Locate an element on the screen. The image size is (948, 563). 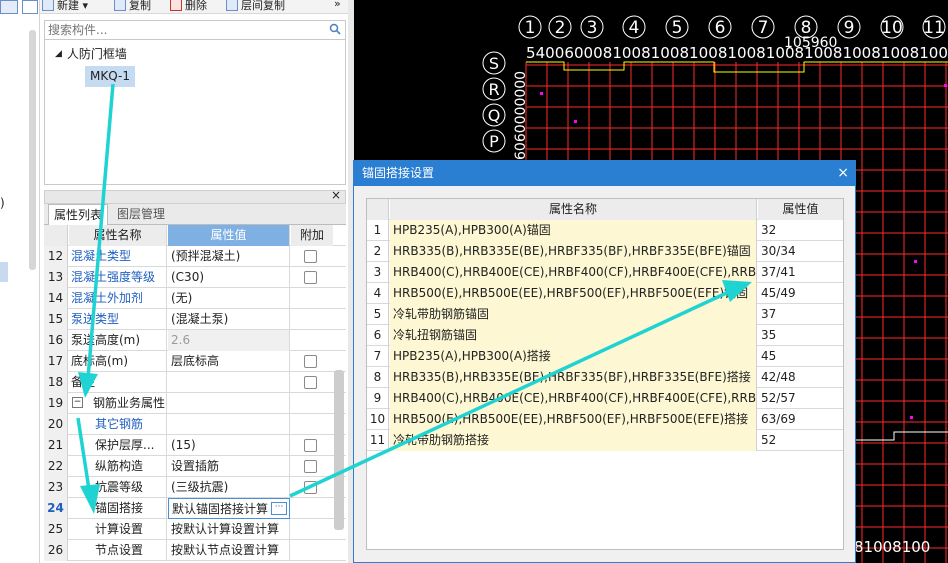
property-row: 16 泵送高度(m) 2.6 is located at coordinates (195, 340).